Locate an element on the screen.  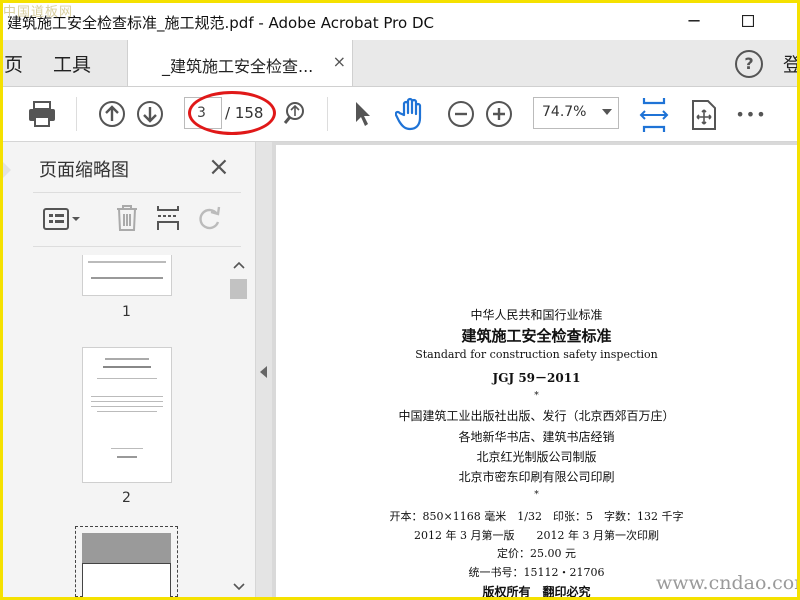
zoom-out-icon is located at coordinates (461, 114).